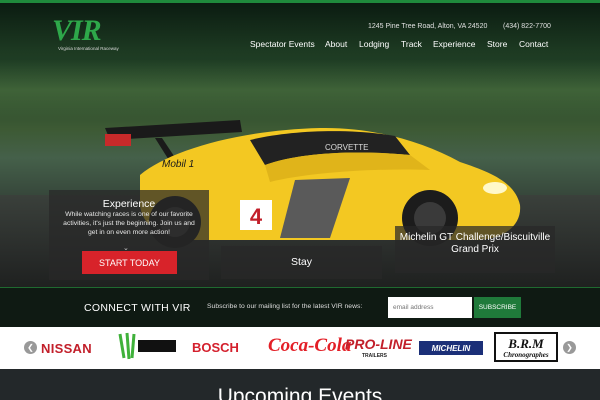 The width and height of the screenshot is (600, 400). I want to click on nav-lodging: Lodging, so click(374, 44).